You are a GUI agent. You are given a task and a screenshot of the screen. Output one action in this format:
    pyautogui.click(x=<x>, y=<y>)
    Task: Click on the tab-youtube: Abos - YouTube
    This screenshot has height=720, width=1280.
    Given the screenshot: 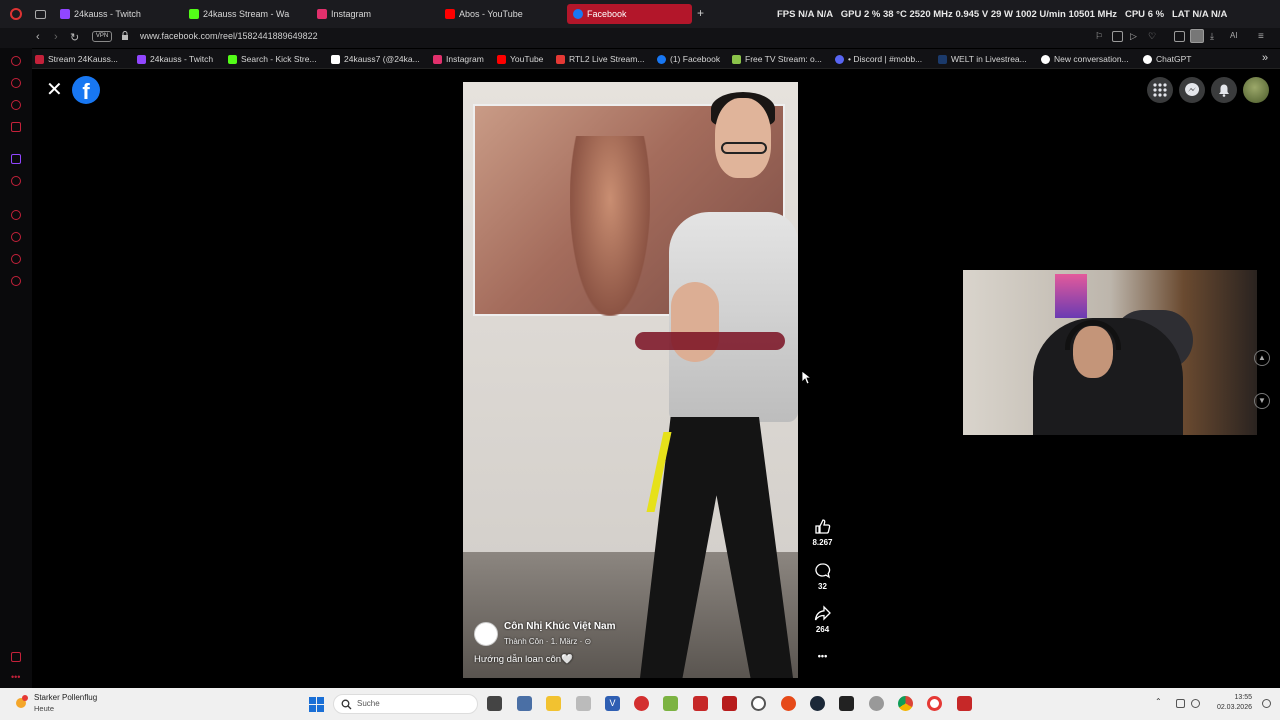 What is the action you would take?
    pyautogui.click(x=500, y=14)
    